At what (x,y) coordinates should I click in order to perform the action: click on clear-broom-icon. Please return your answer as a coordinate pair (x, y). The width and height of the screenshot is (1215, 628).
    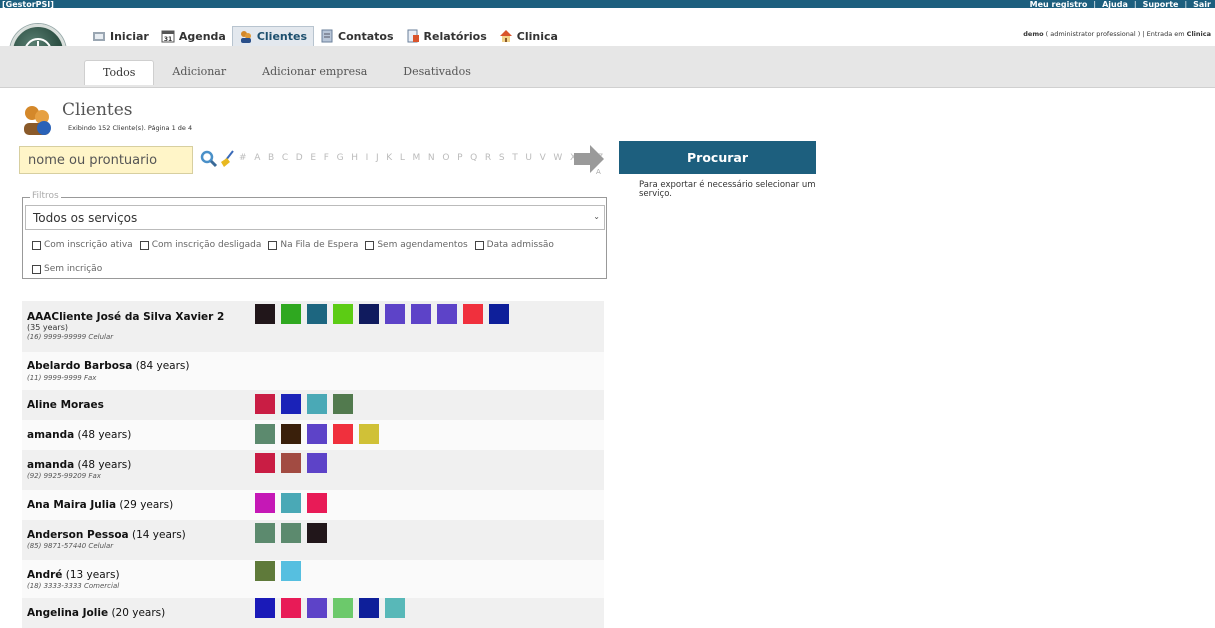
    Looking at the image, I should click on (228, 158).